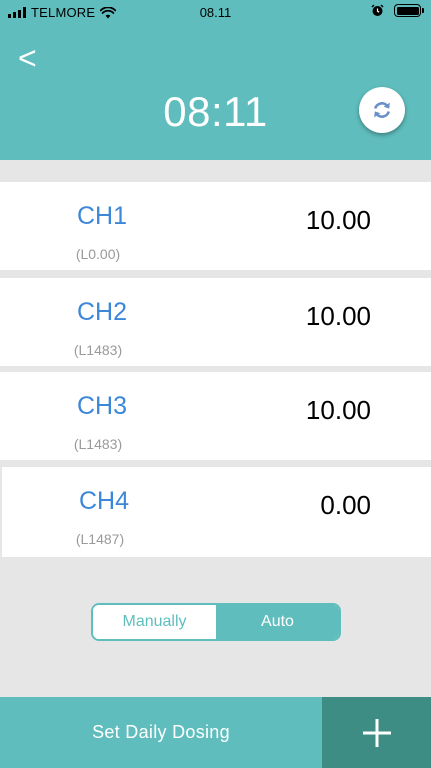  I want to click on battery-icon, so click(409, 10).